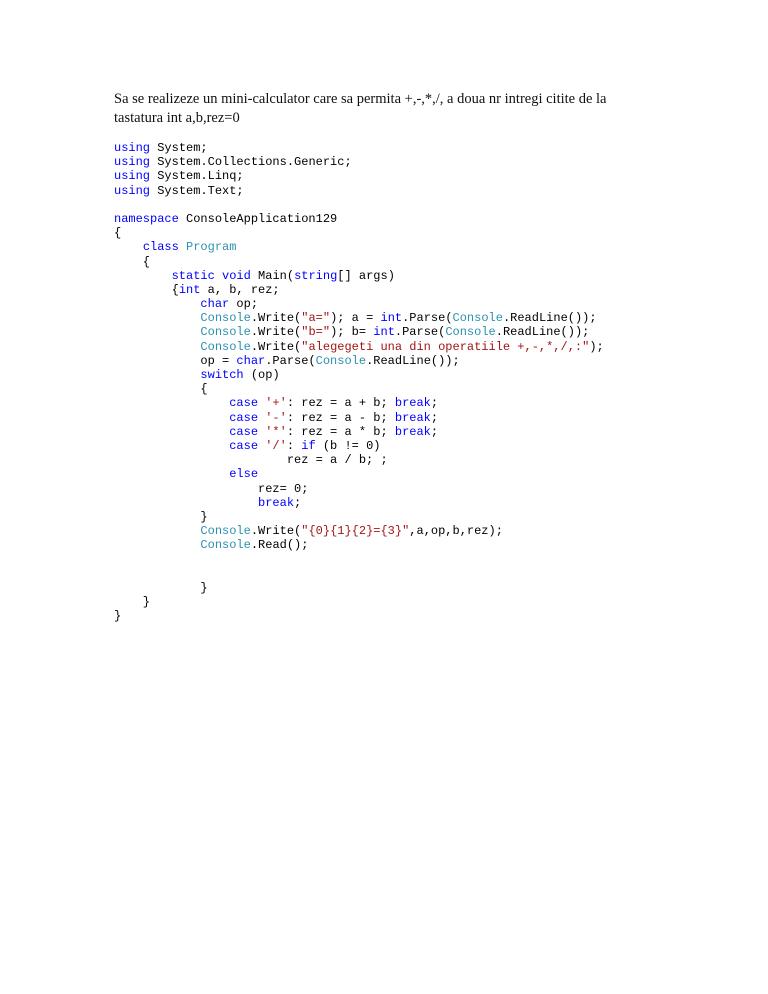 Image resolution: width=768 pixels, height=994 pixels. I want to click on code-line: case '/': if (b != 0), so click(359, 446).